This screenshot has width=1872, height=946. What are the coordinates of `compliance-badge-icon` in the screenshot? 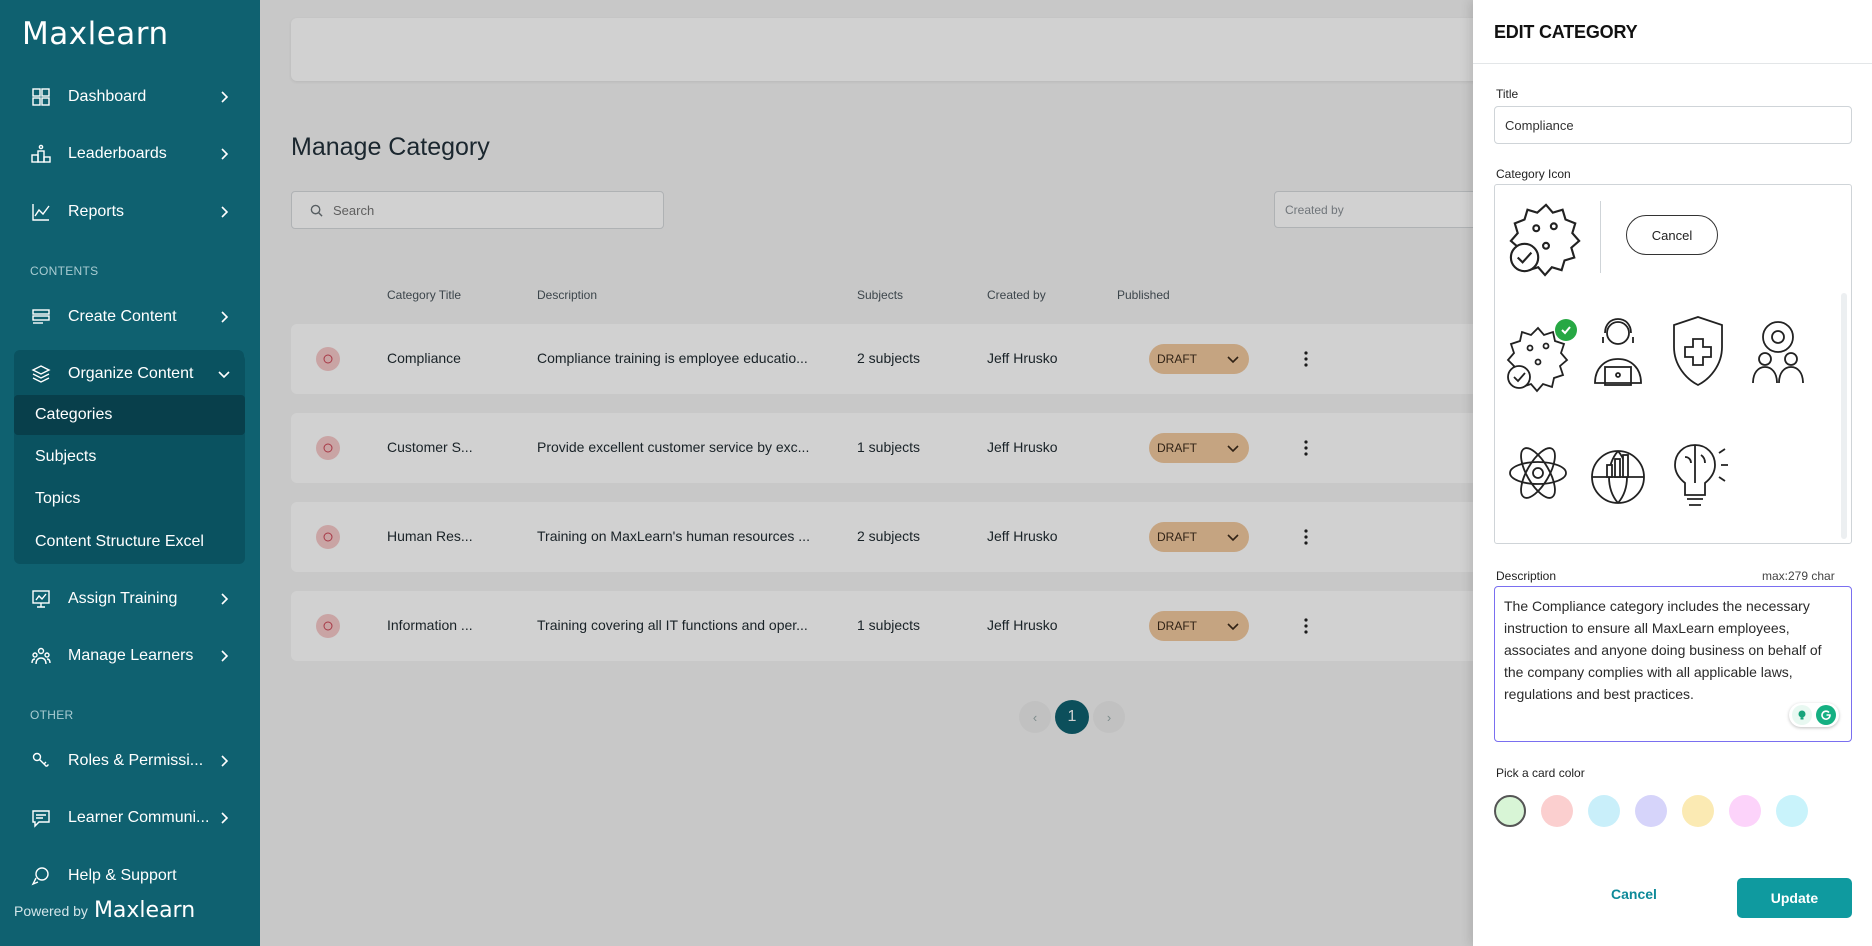 It's located at (1545, 240).